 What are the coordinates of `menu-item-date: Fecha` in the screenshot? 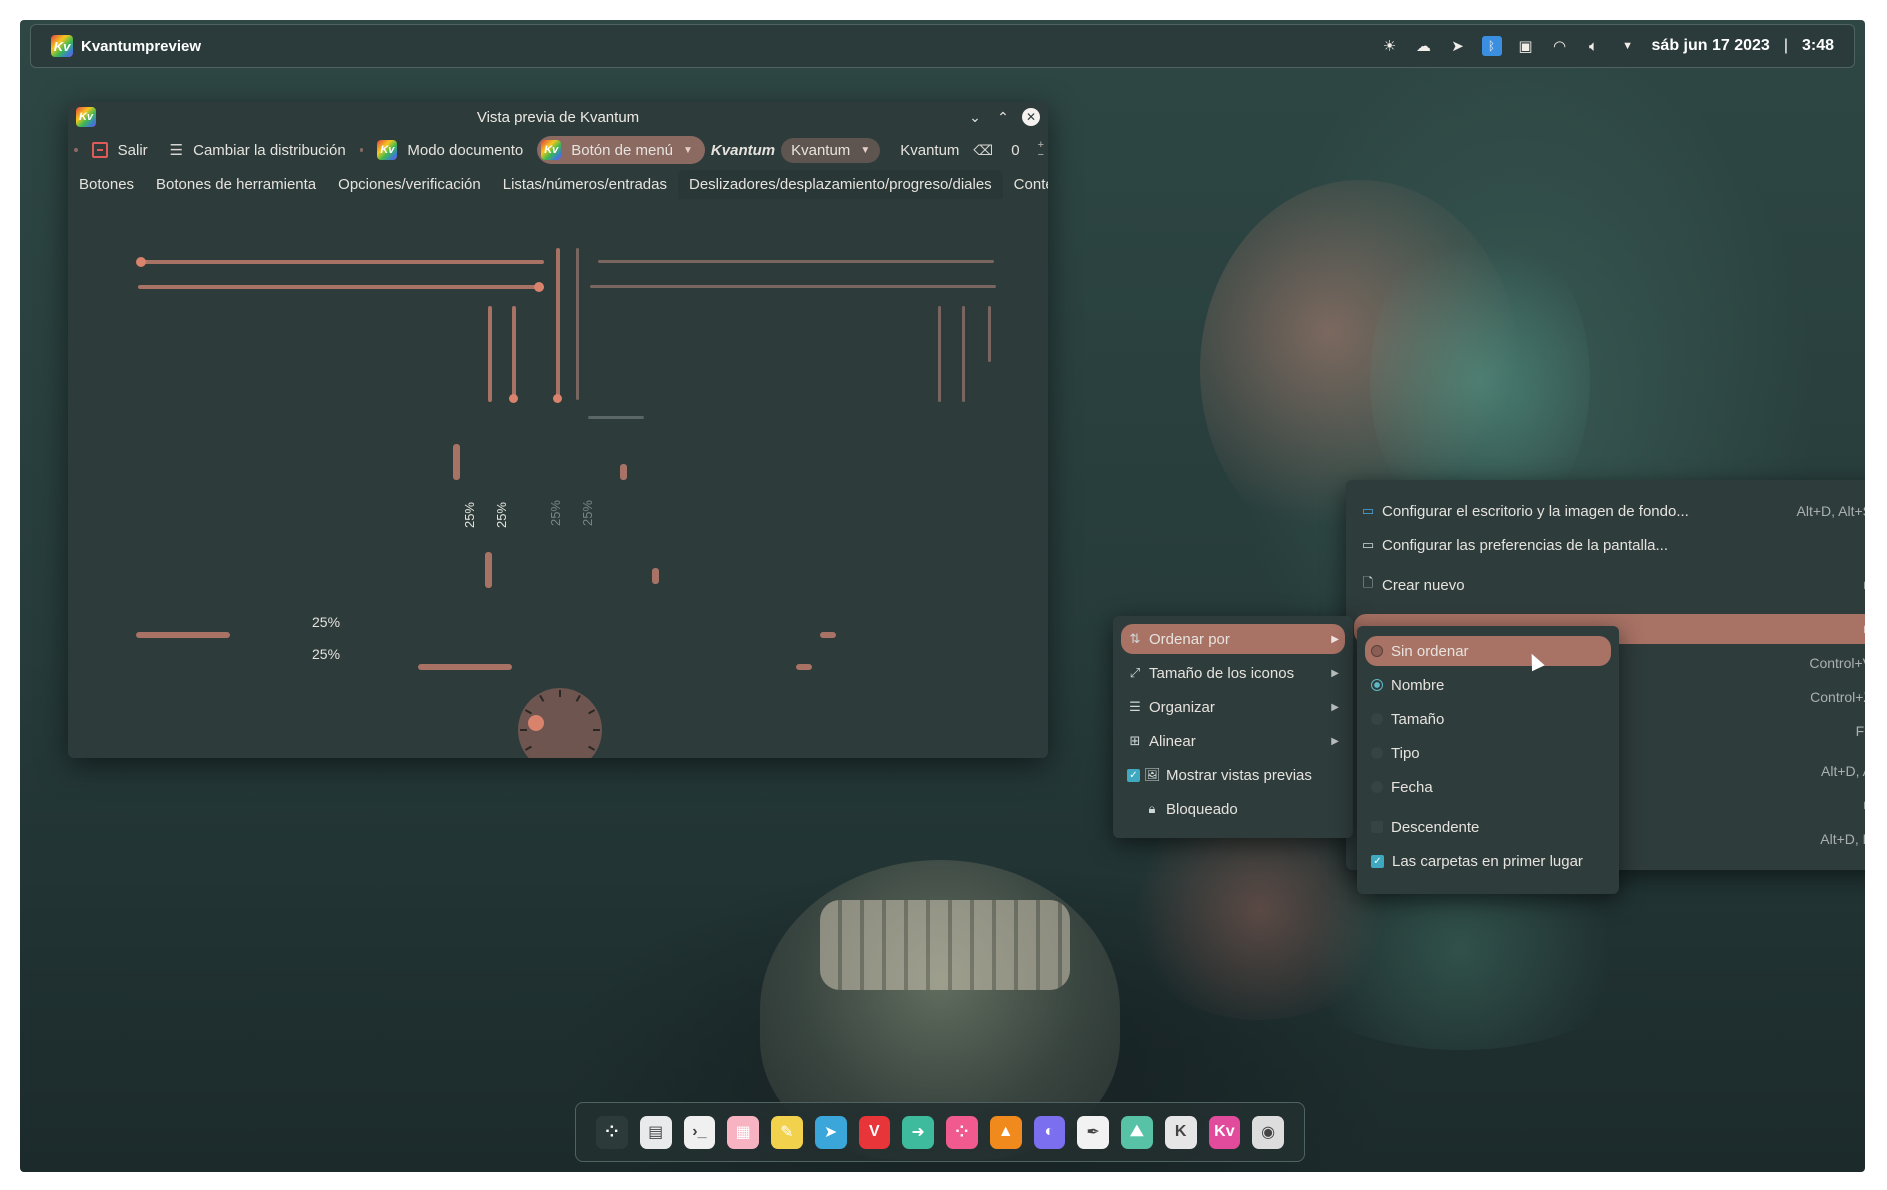 It's located at (1488, 787).